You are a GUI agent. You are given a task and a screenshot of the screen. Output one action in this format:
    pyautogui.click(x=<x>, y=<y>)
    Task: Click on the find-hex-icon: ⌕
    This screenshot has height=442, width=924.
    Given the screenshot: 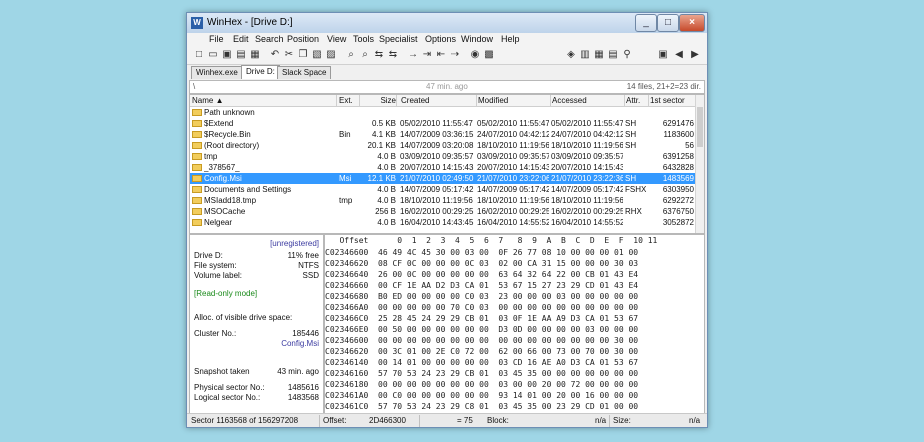 What is the action you would take?
    pyautogui.click(x=365, y=55)
    